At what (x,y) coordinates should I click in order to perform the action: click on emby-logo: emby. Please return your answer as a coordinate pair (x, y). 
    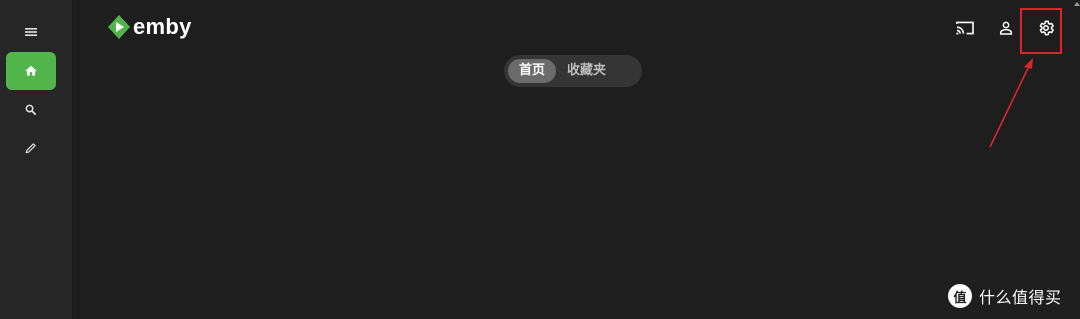
    Looking at the image, I should click on (150, 27).